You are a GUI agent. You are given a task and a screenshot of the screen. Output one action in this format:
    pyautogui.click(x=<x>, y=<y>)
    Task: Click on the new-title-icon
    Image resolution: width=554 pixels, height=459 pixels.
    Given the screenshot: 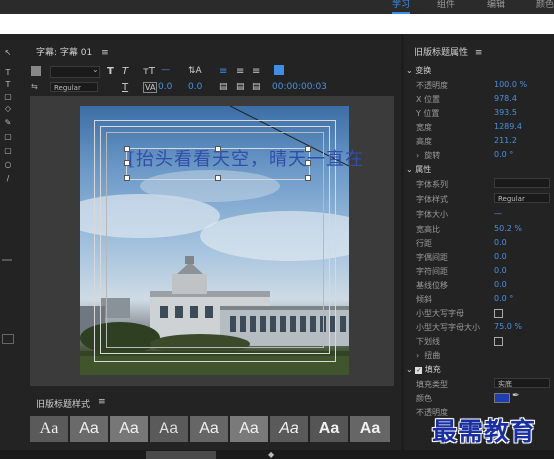 What is the action you would take?
    pyautogui.click(x=36, y=71)
    